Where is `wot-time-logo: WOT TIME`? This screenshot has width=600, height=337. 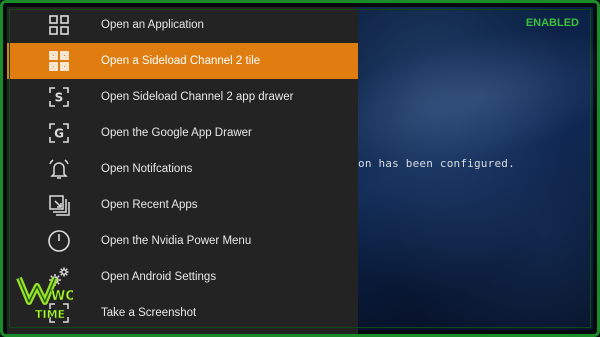
wot-time-logo: WOT TIME is located at coordinates (50, 298).